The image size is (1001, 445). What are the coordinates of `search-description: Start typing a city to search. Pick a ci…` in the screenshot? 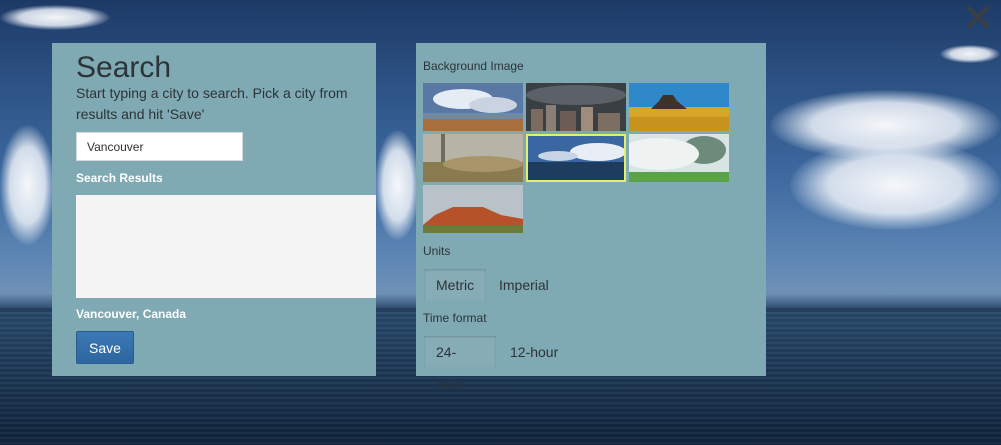 It's located at (212, 103).